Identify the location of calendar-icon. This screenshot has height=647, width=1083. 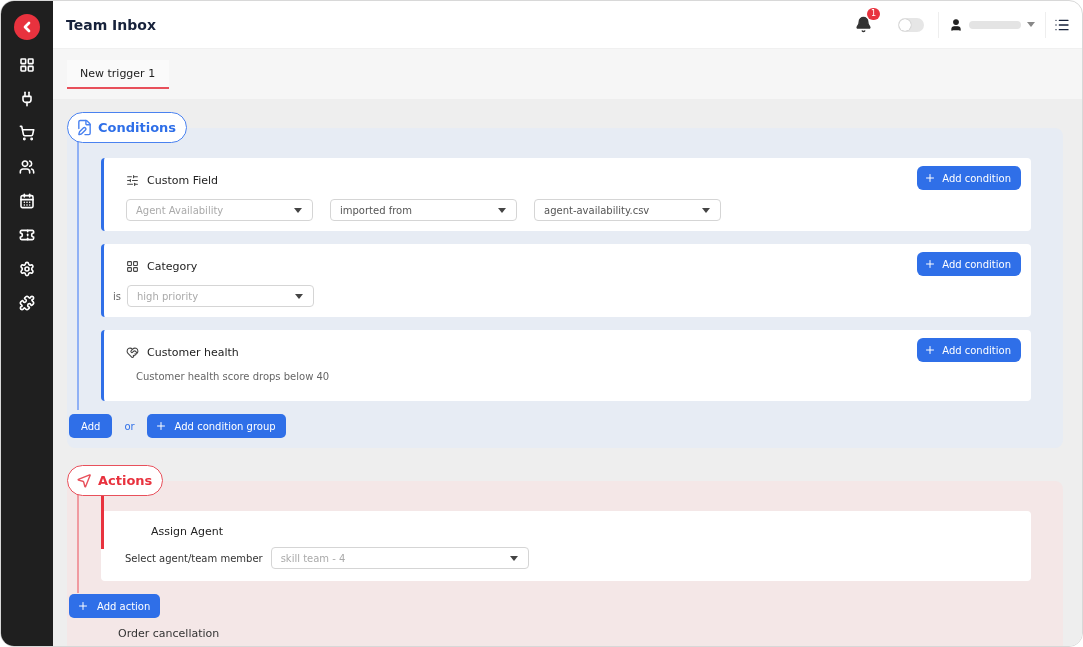
(27, 201).